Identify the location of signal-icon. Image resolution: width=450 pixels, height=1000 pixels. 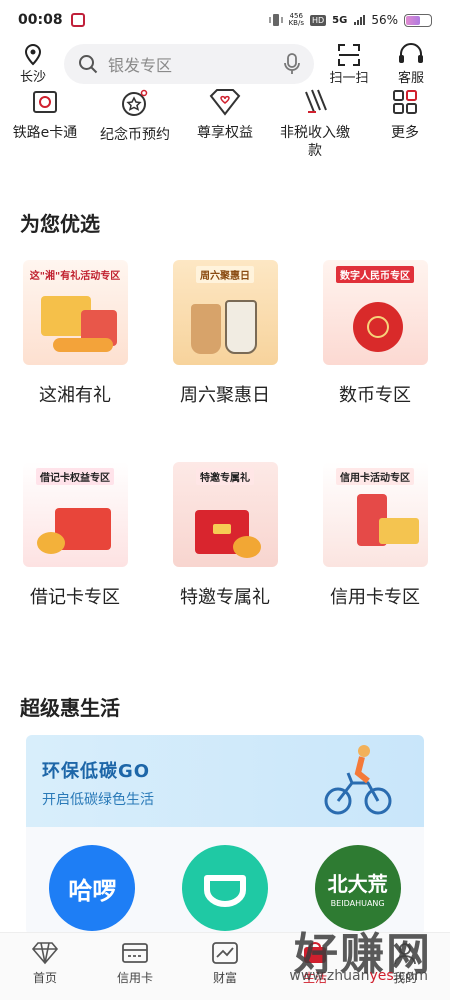
(360, 20).